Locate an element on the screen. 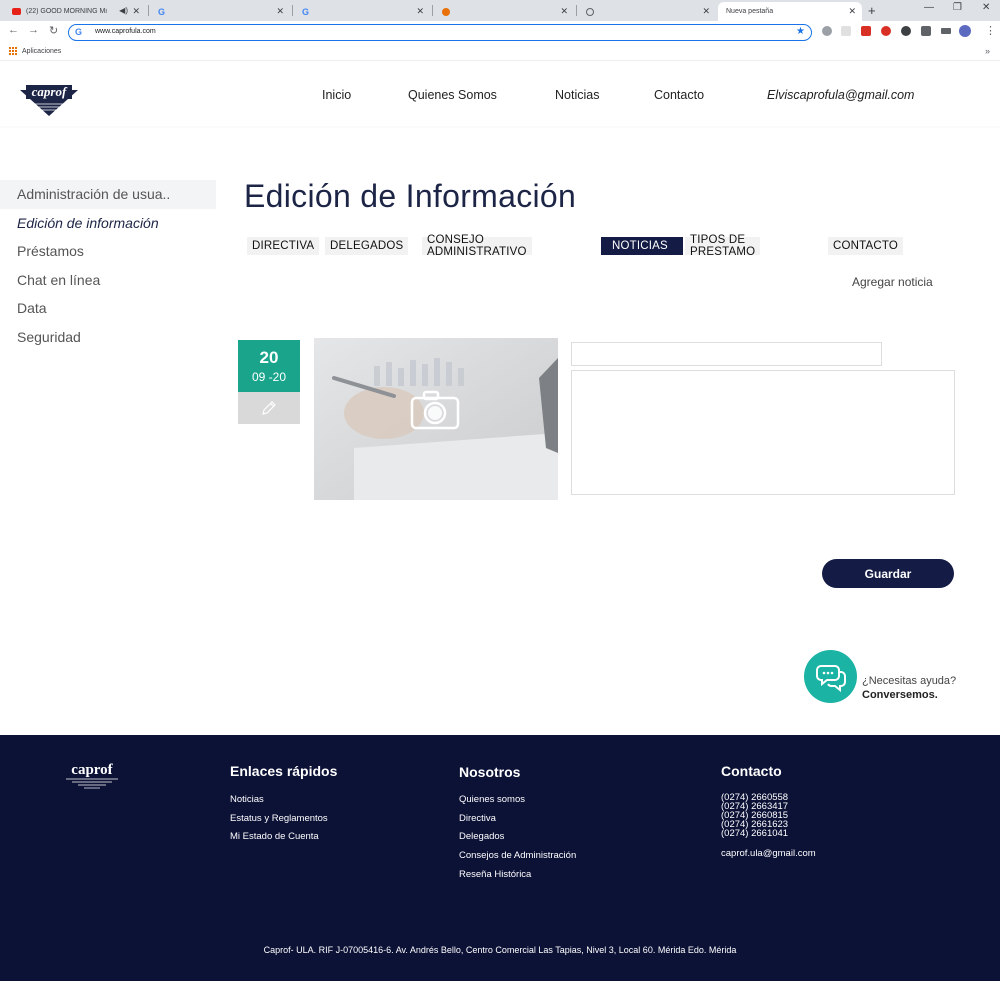 The width and height of the screenshot is (1000, 981). globe-icon is located at coordinates (590, 11).